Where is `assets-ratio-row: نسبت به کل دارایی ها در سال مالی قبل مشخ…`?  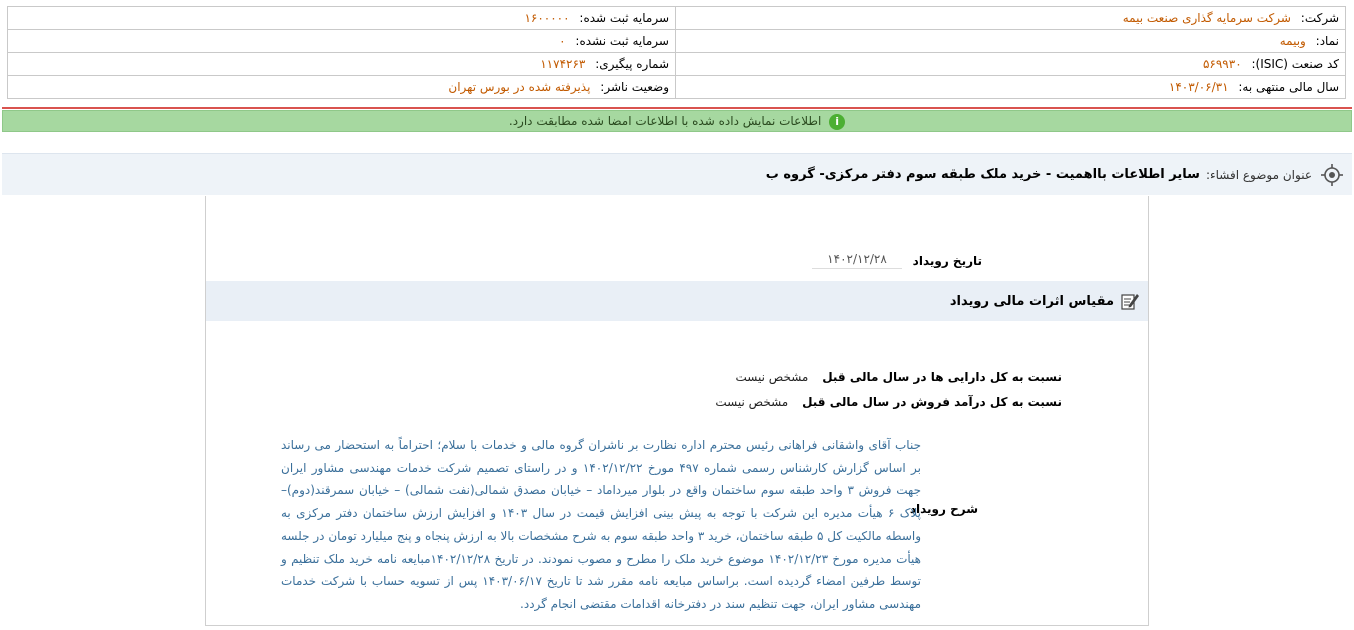 assets-ratio-row: نسبت به کل دارایی ها در سال مالی قبل مشخ… is located at coordinates (899, 377).